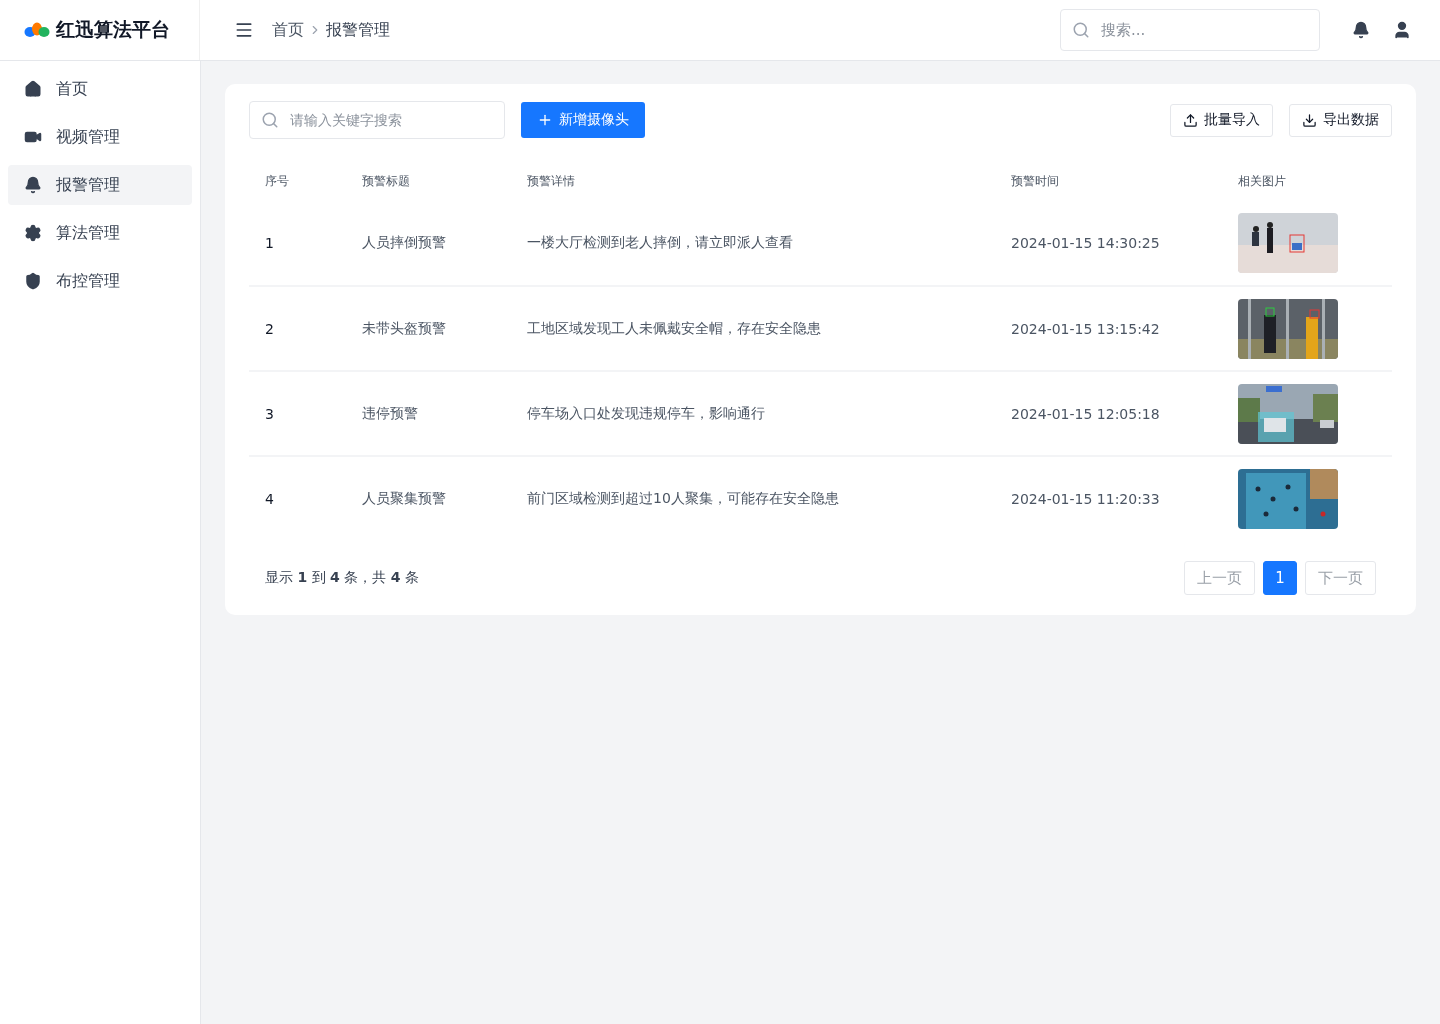 This screenshot has width=1440, height=1024. Describe the element at coordinates (1280, 578) in the screenshot. I see `page-button: 1` at that location.